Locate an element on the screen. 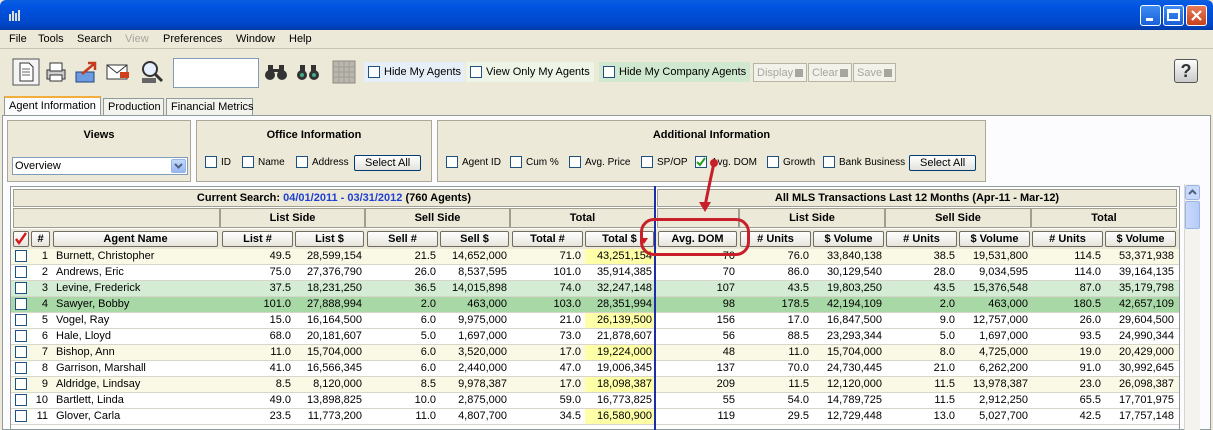 The height and width of the screenshot is (430, 1213). cell-right-sell-volume: 4,725,000 is located at coordinates (1003, 352).